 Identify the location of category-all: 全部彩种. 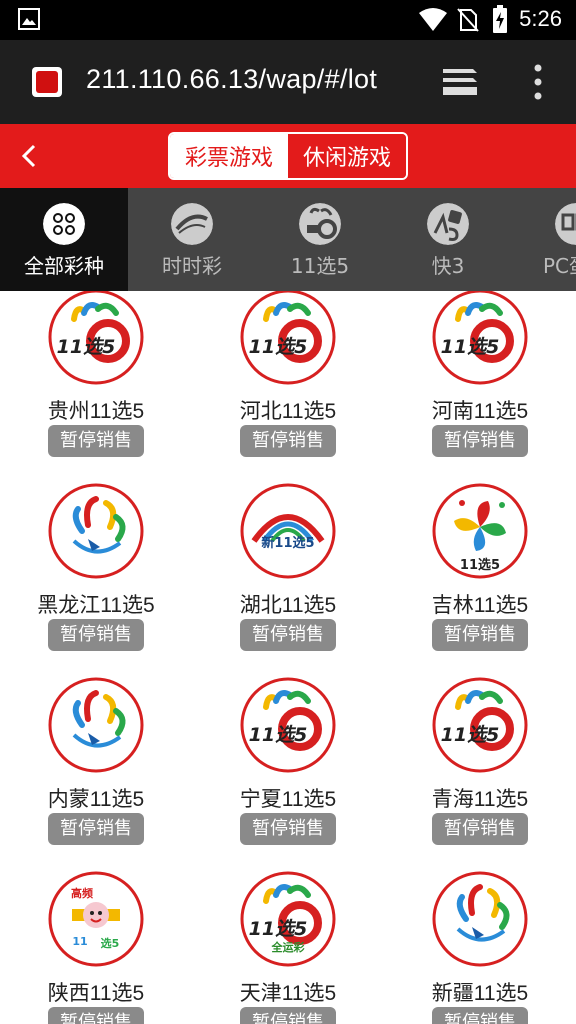
(64, 239).